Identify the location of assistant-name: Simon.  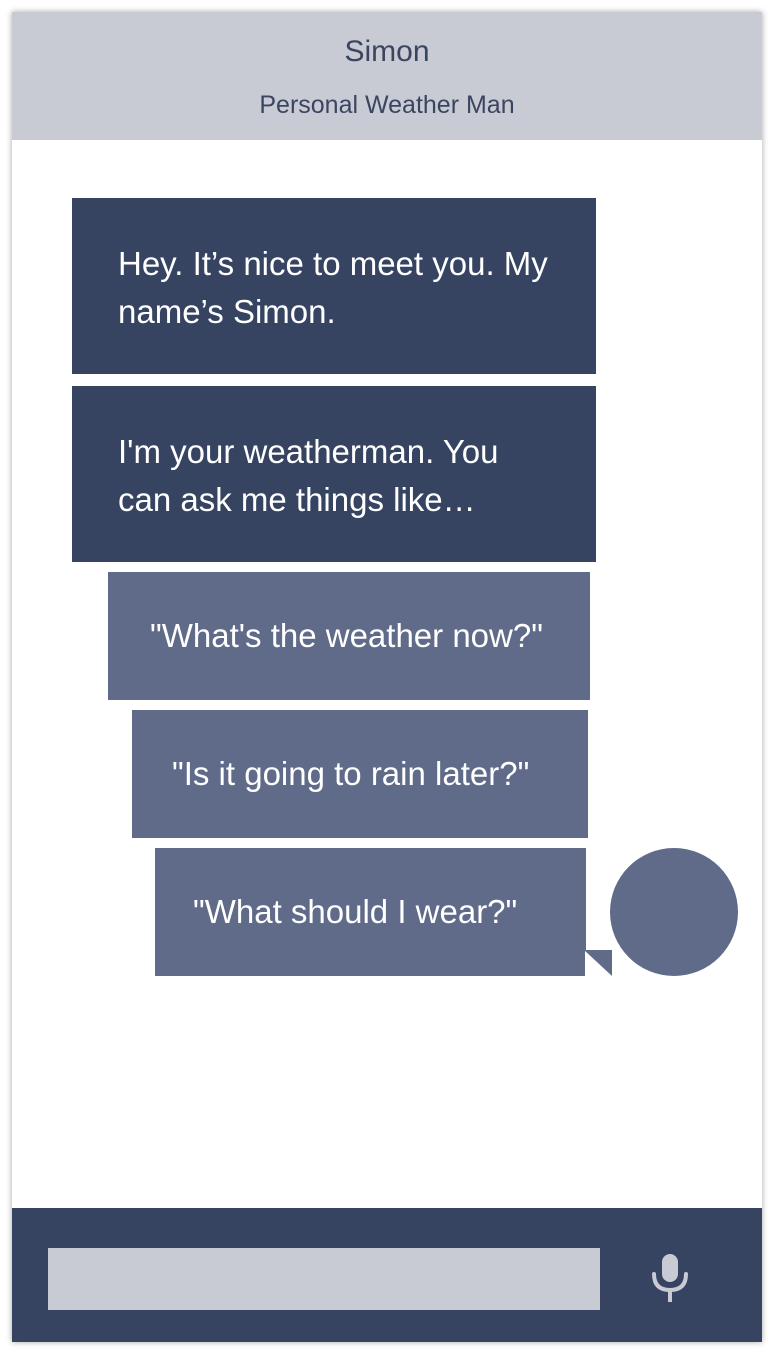
(387, 51).